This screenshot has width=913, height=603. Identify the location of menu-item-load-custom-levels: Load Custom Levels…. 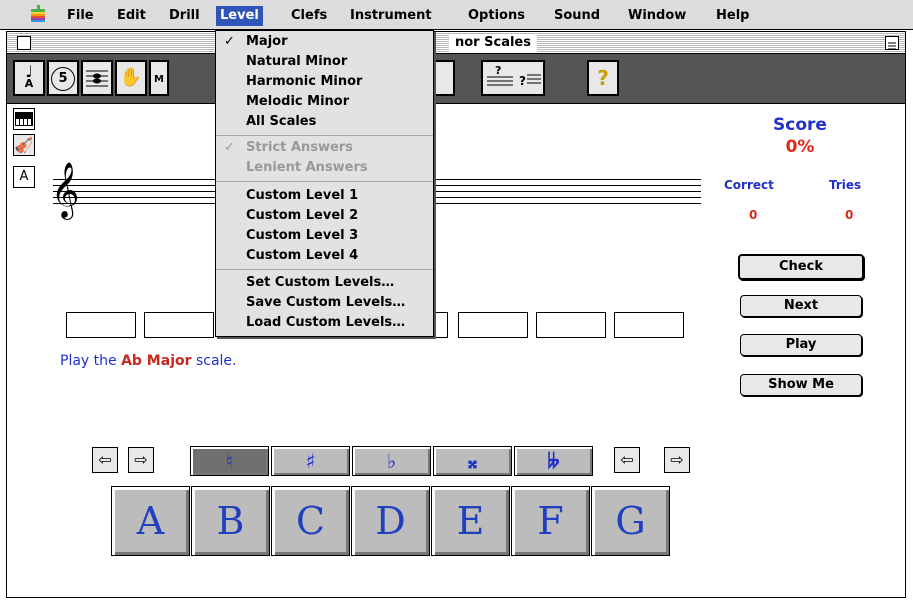
(324, 323).